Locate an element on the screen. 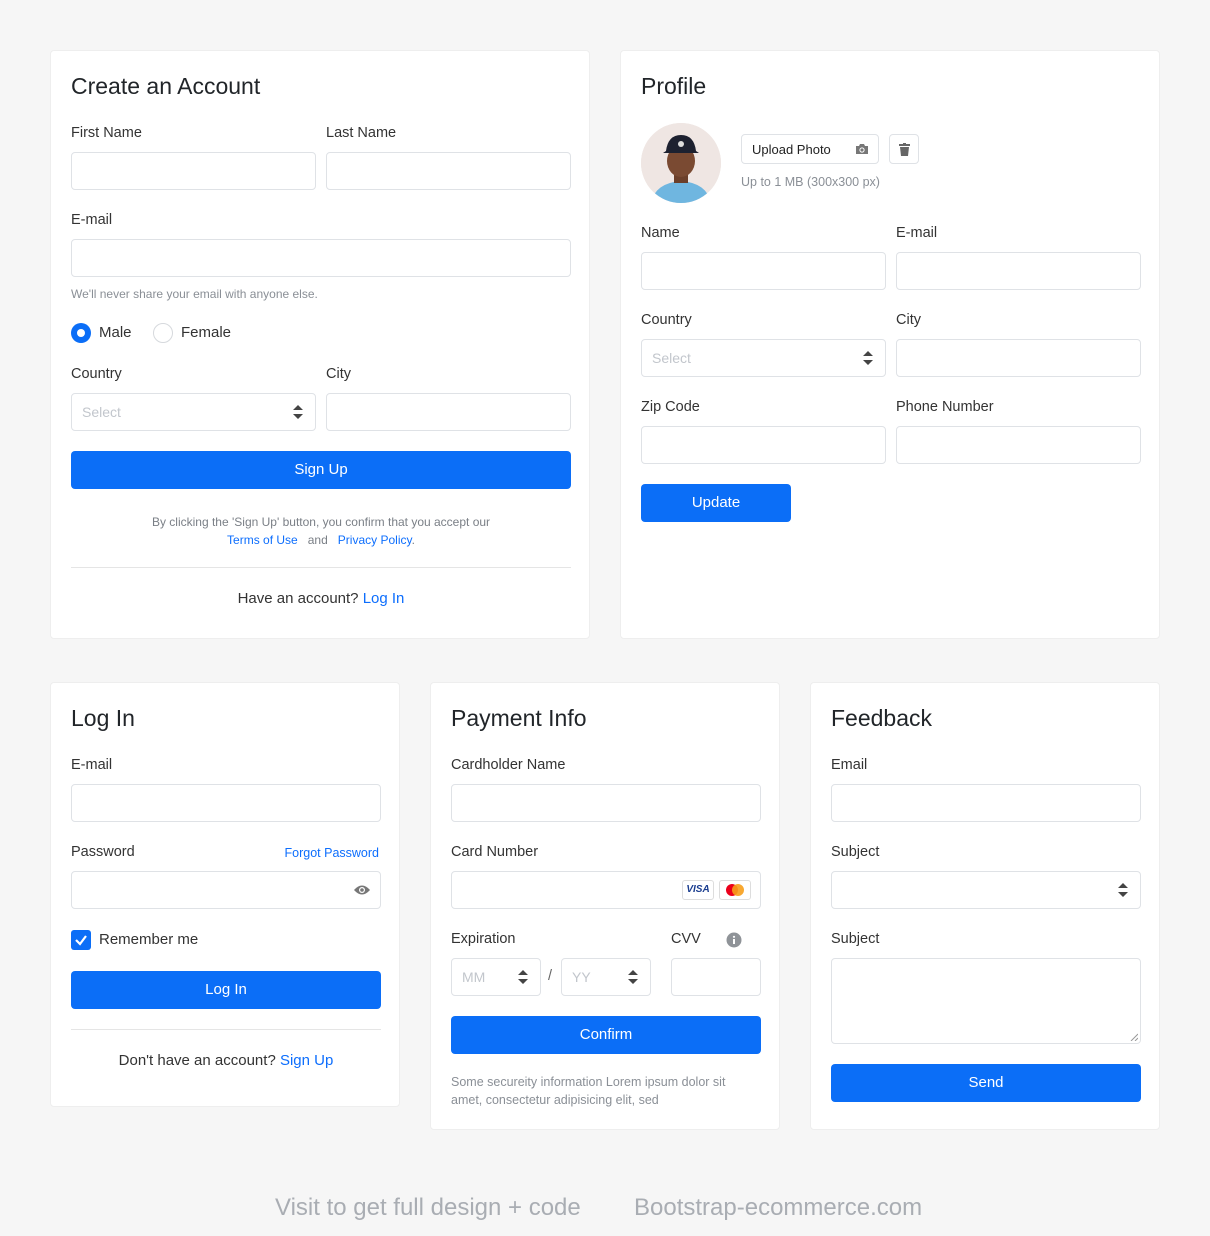  mastercard-icon is located at coordinates (735, 890).